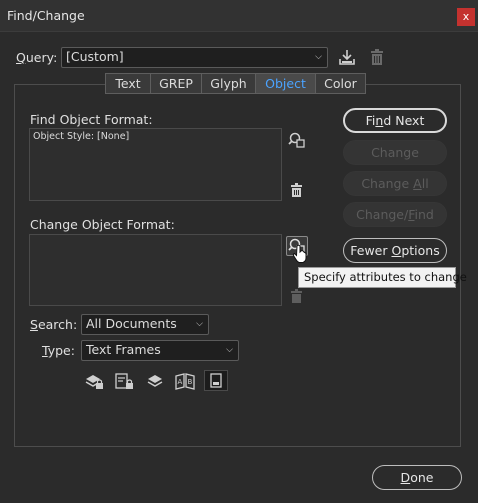  What do you see at coordinates (81, 136) in the screenshot?
I see `find-format-value: Object Style: [None]` at bounding box center [81, 136].